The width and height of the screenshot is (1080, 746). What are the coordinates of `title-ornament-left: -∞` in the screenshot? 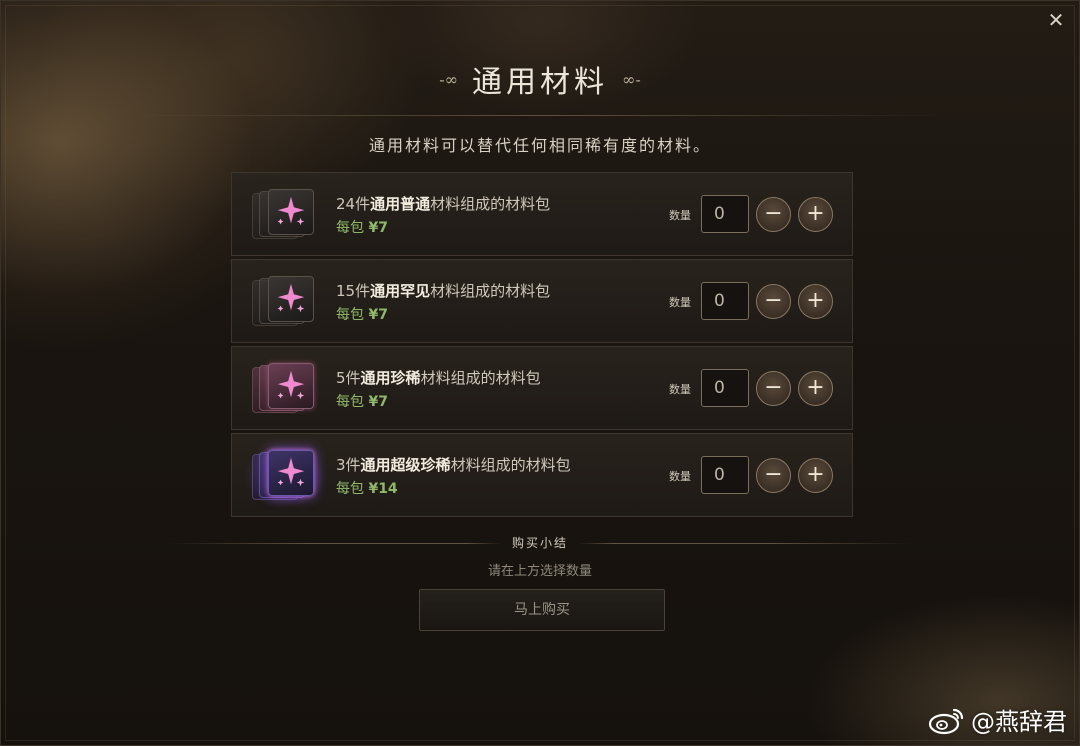 It's located at (448, 79).